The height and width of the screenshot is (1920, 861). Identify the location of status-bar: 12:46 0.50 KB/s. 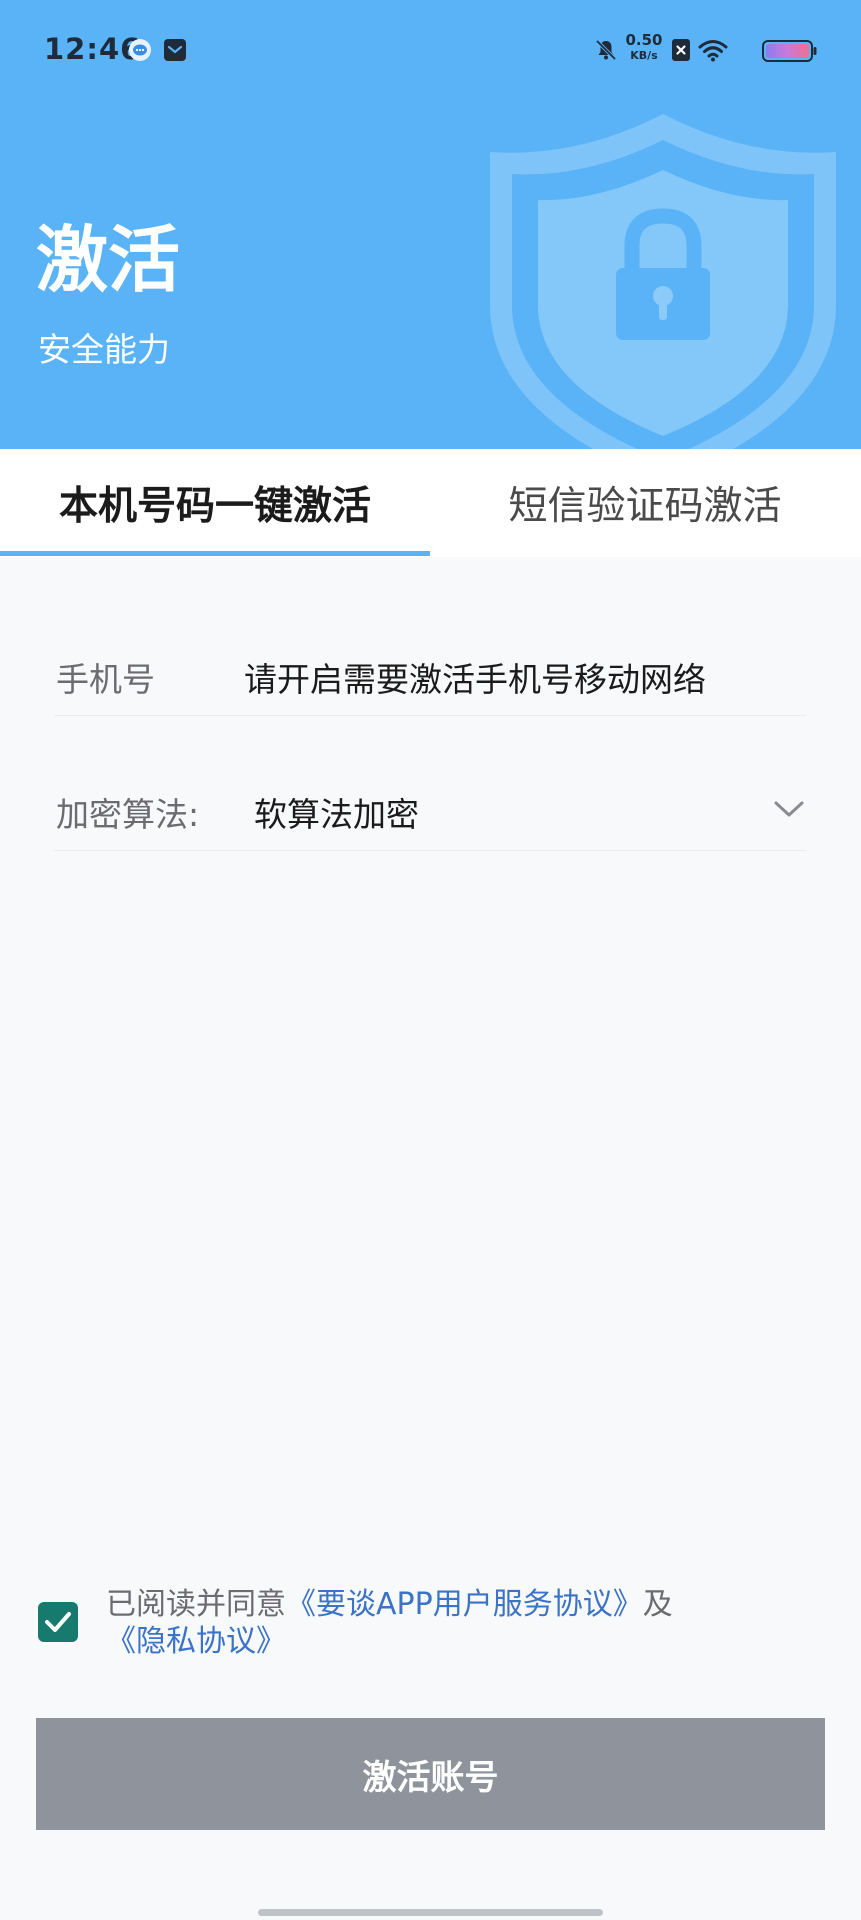
(430, 50).